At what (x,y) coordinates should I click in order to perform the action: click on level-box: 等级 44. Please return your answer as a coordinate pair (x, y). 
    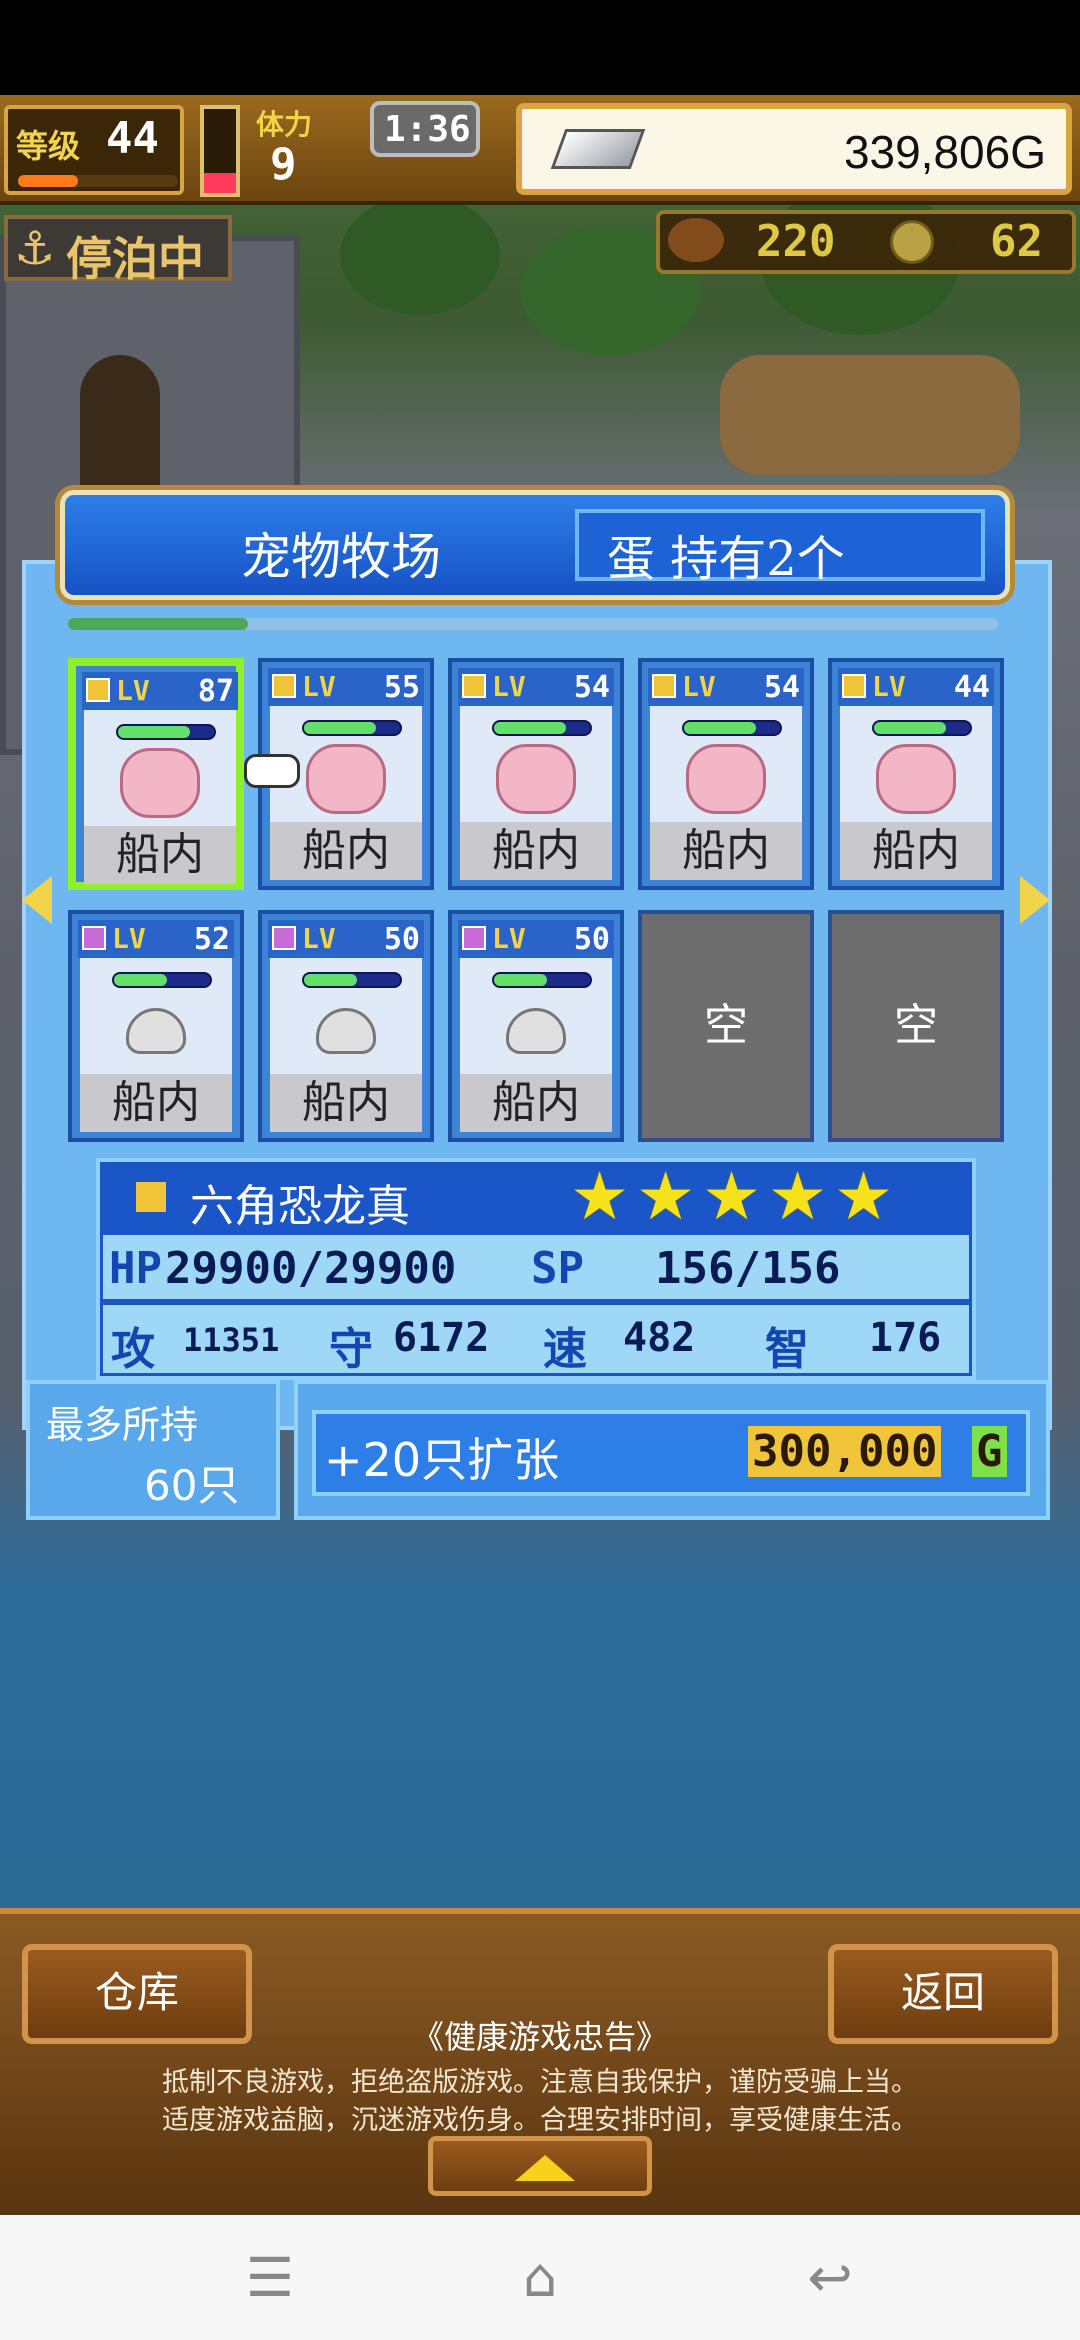
    Looking at the image, I should click on (94, 150).